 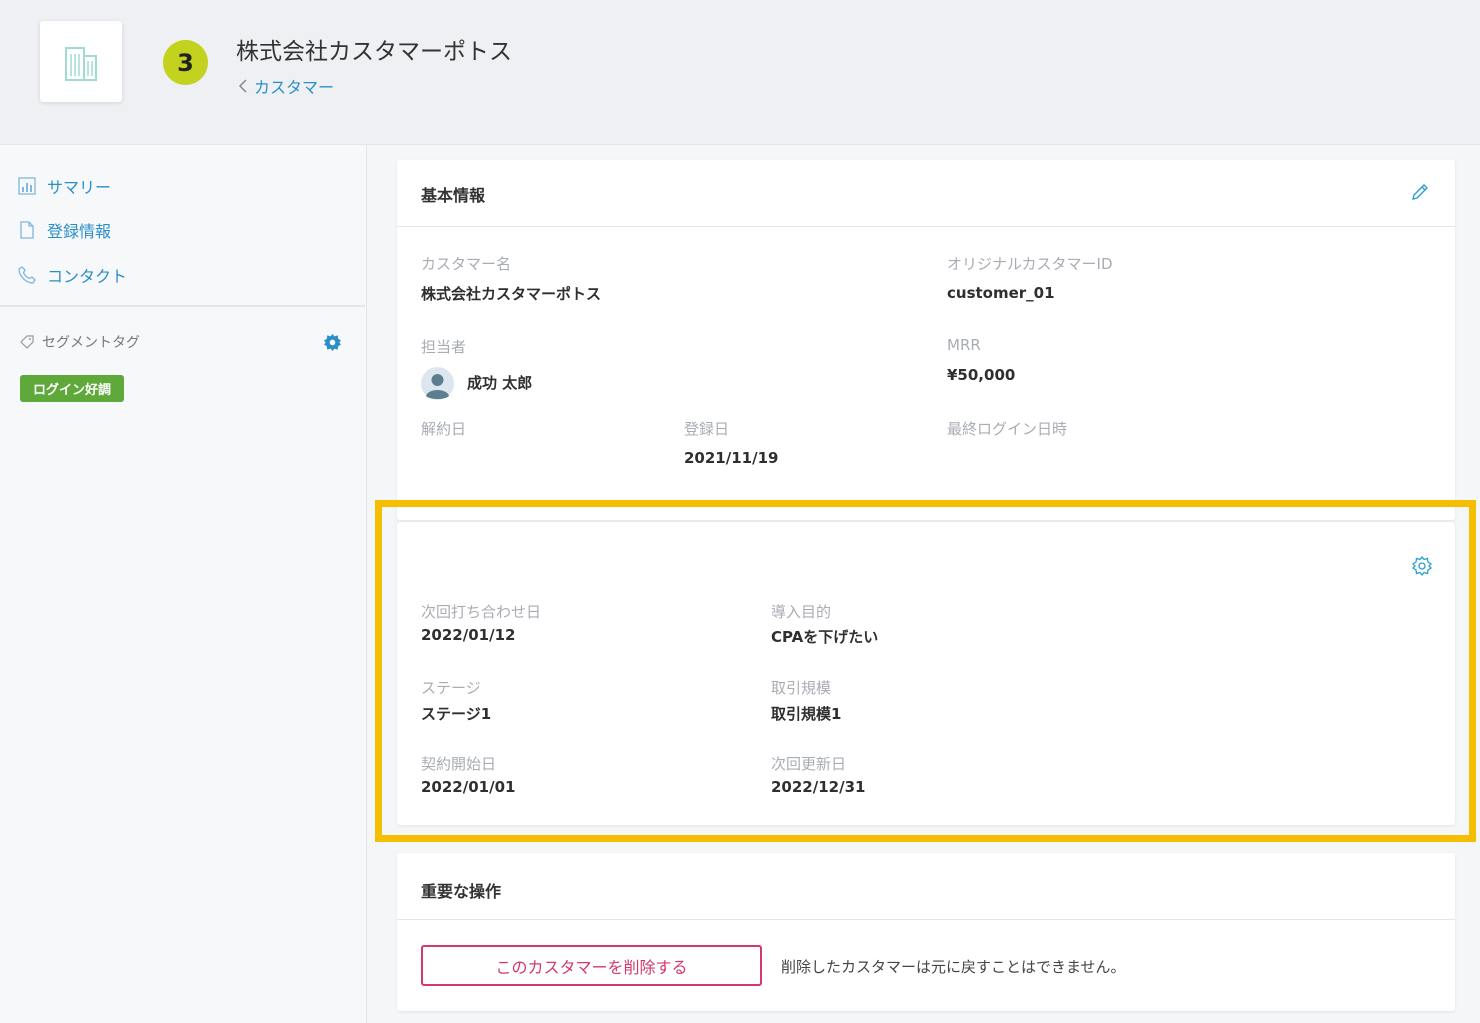 I want to click on stage-value: ステージ1, so click(x=456, y=714).